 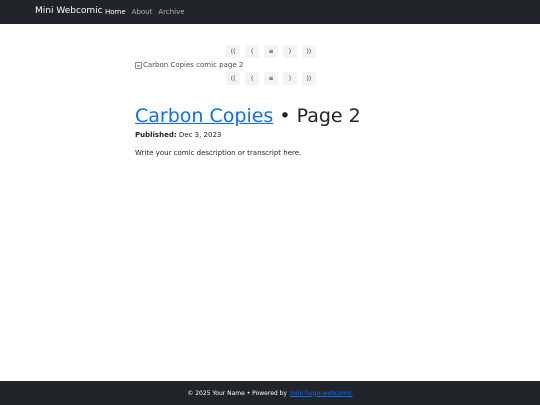 I want to click on comic-image-alt: Carbon Copies comic page 2, so click(x=193, y=65).